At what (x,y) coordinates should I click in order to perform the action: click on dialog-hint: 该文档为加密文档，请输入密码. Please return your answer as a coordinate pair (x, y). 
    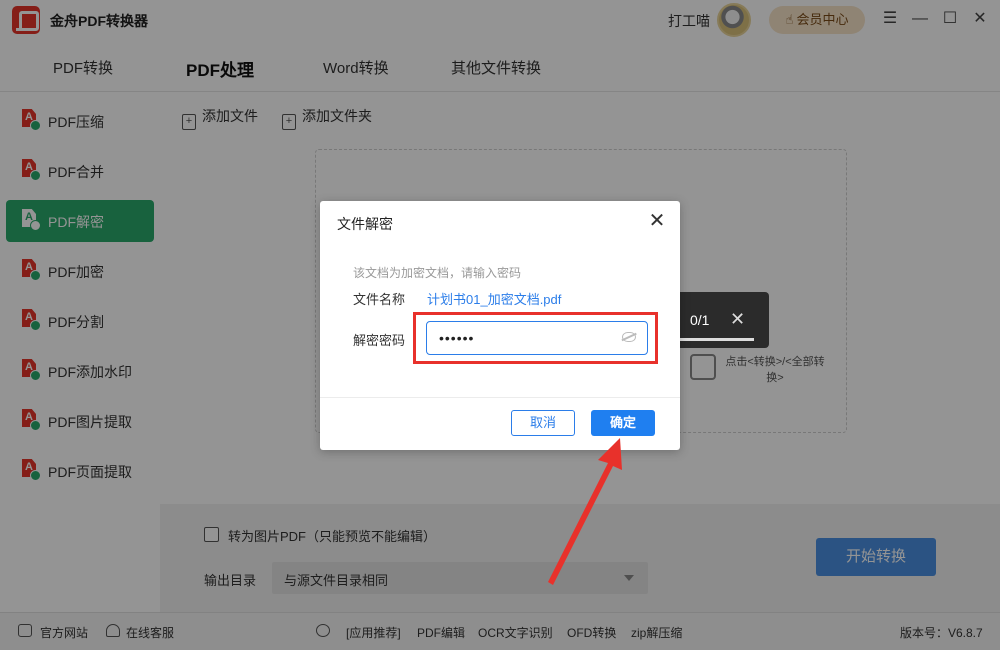
    Looking at the image, I should click on (437, 273).